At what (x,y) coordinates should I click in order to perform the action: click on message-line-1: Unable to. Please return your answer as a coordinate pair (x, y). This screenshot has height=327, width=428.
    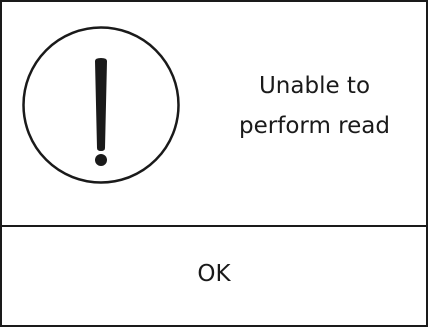
    Looking at the image, I should click on (314, 86).